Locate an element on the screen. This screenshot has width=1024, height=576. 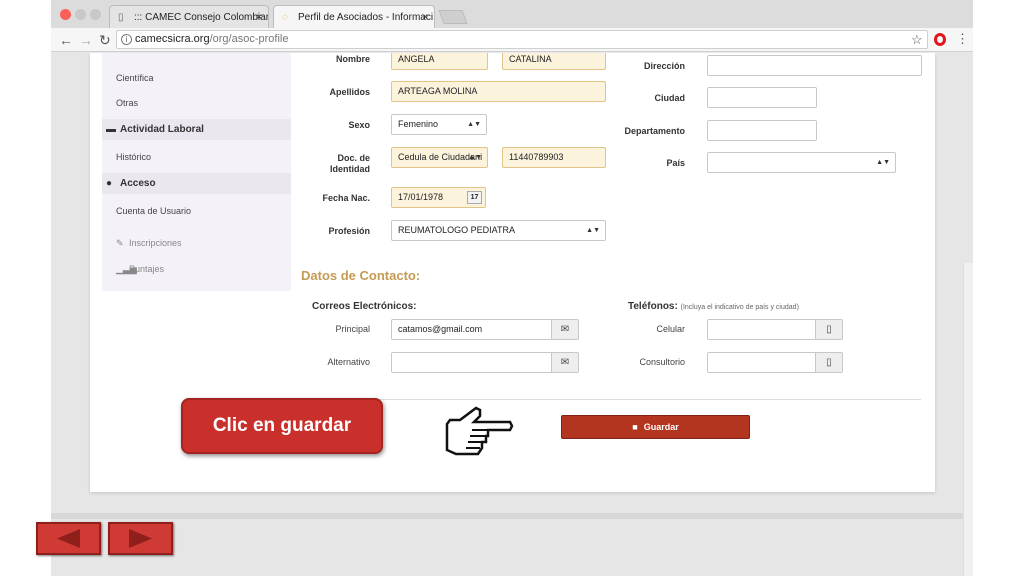
profesion-select: REUMATOLOGO PEDIATRA ▲▼ is located at coordinates (498, 230).